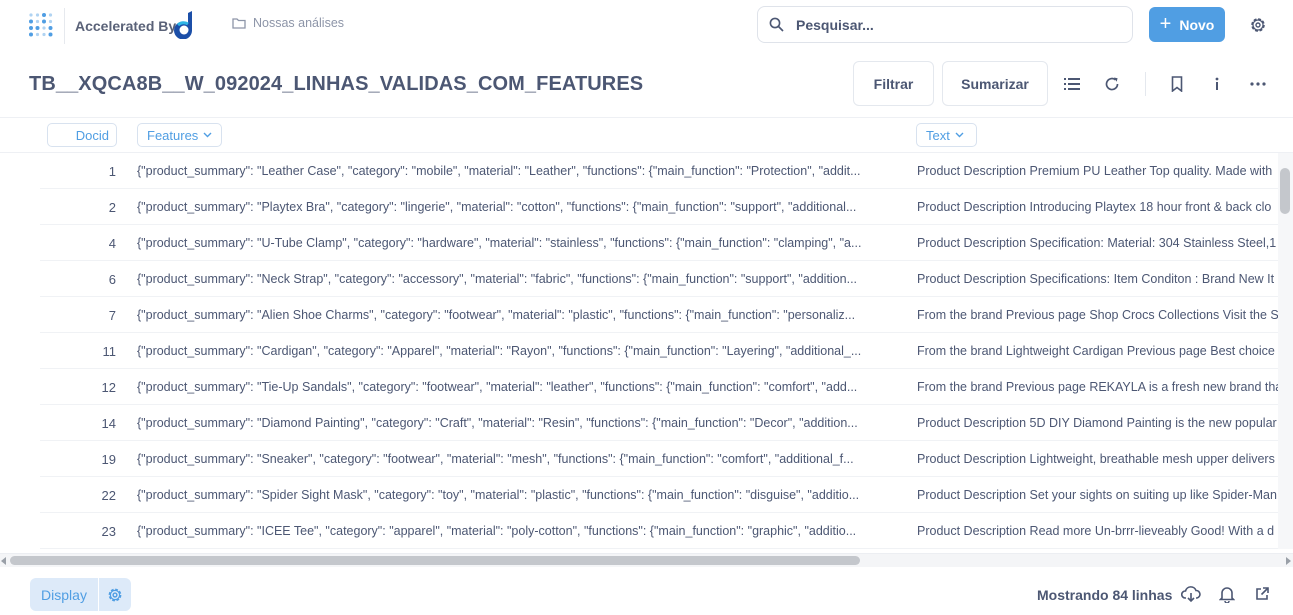 The height and width of the screenshot is (615, 1293). What do you see at coordinates (108, 531) in the screenshot?
I see `cell-docid: 23` at bounding box center [108, 531].